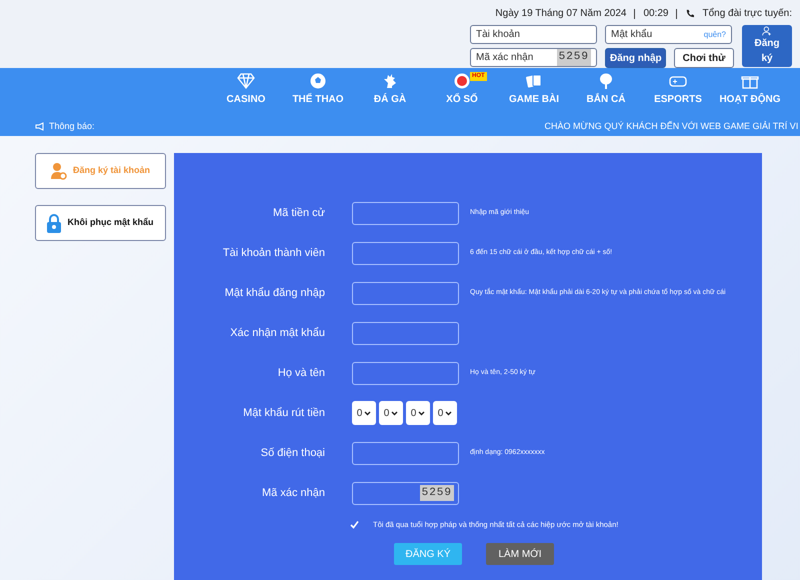 This screenshot has width=800, height=580. Describe the element at coordinates (668, 34) in the screenshot. I see `password-field: Mật khẩu quên?` at that location.